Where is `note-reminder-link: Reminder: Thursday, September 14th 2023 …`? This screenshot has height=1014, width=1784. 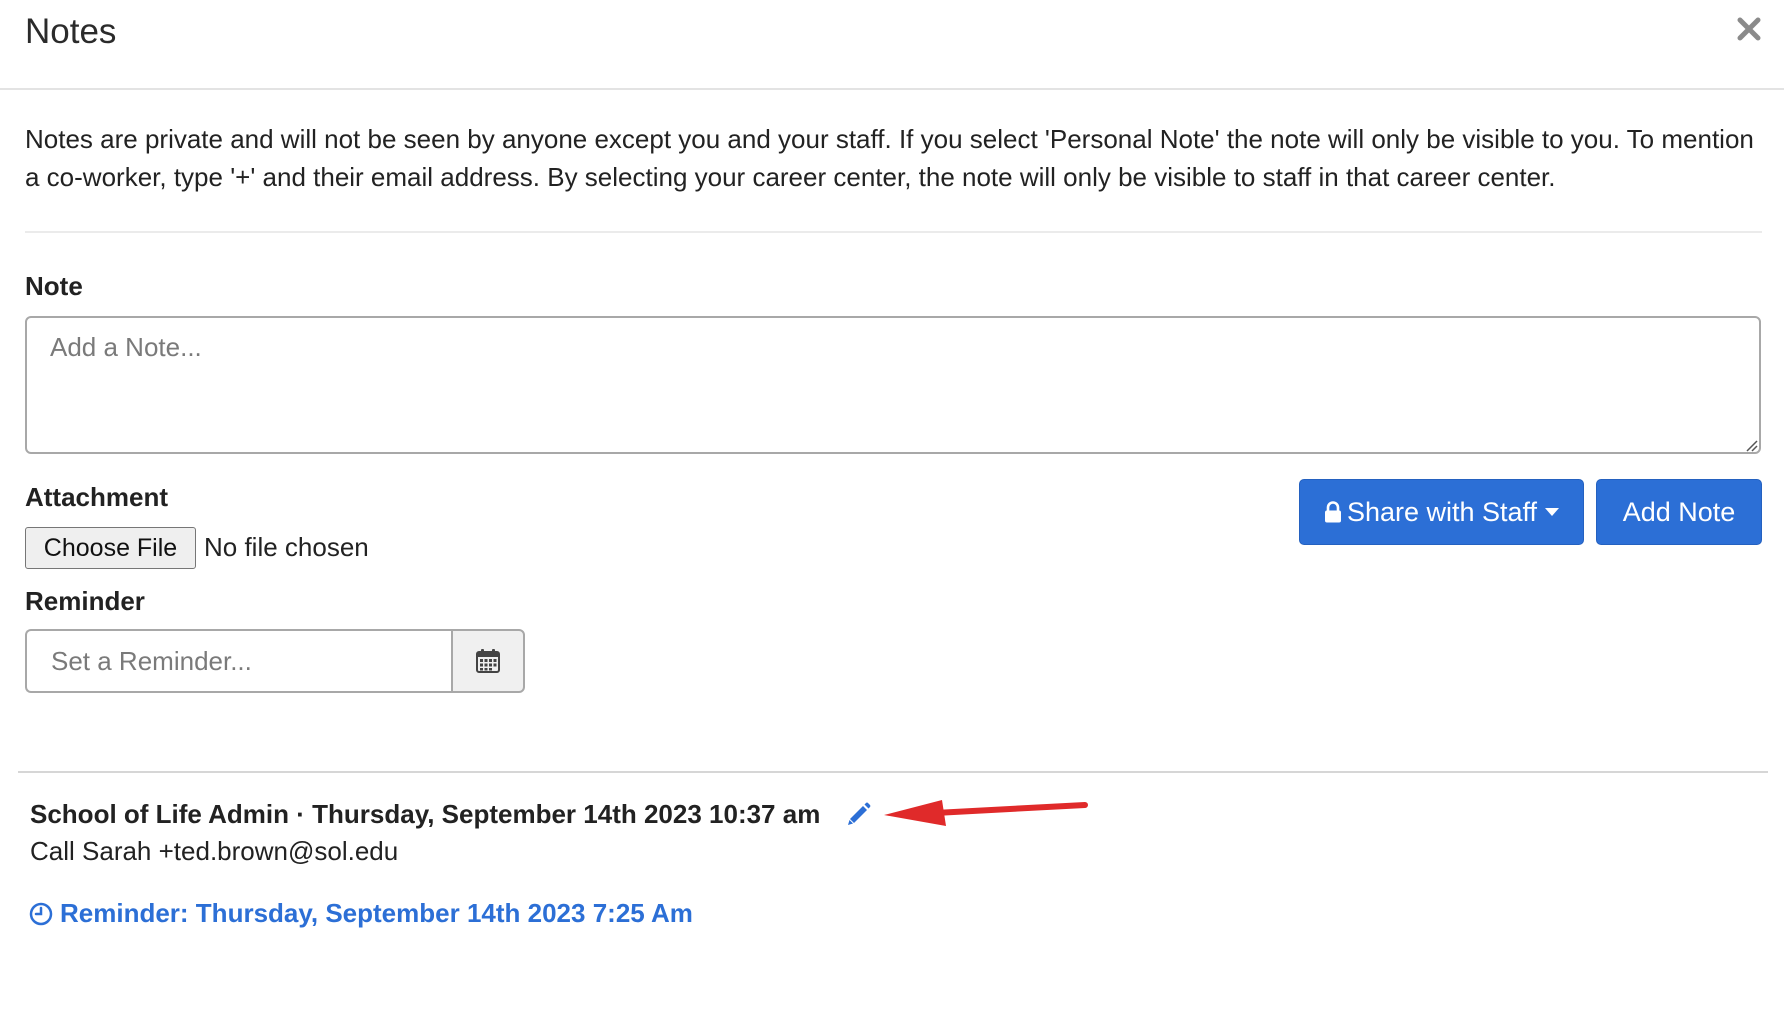
note-reminder-link: Reminder: Thursday, September 14th 2023 … is located at coordinates (361, 913).